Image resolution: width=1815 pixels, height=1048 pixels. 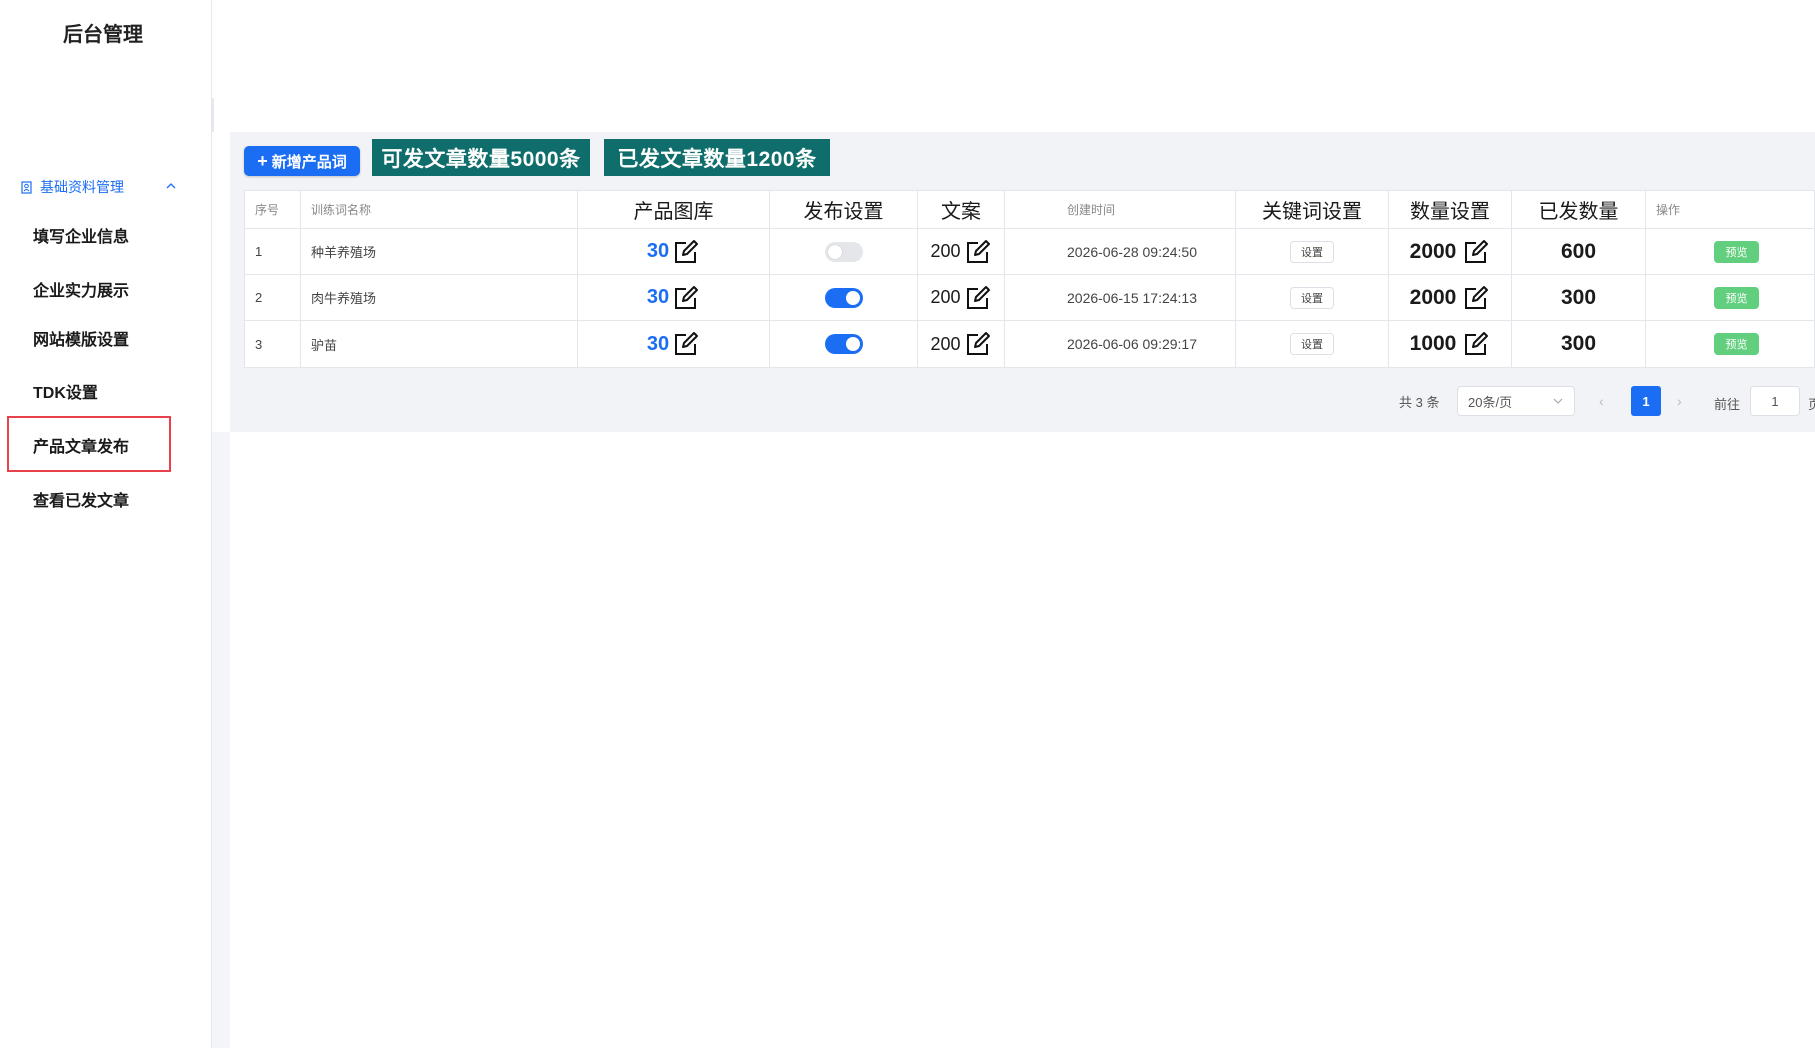 What do you see at coordinates (1775, 401) in the screenshot?
I see `goto-page-input: 1` at bounding box center [1775, 401].